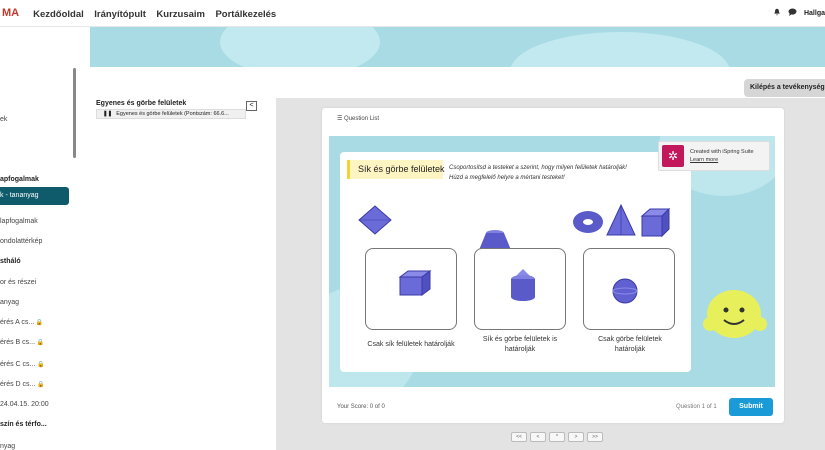  I want to click on sidebar-item: or és részei, so click(36, 282).